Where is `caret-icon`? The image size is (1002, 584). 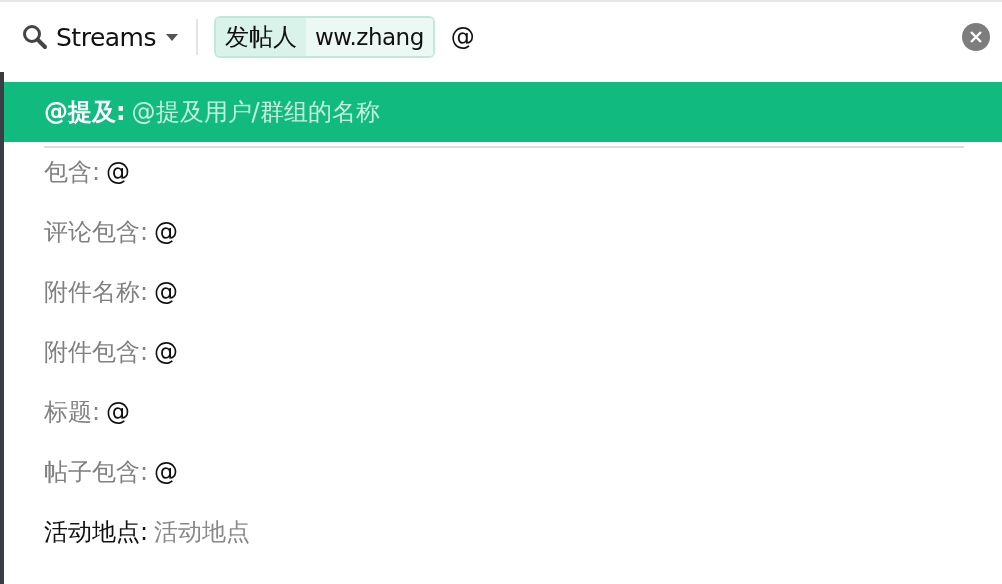 caret-icon is located at coordinates (172, 37).